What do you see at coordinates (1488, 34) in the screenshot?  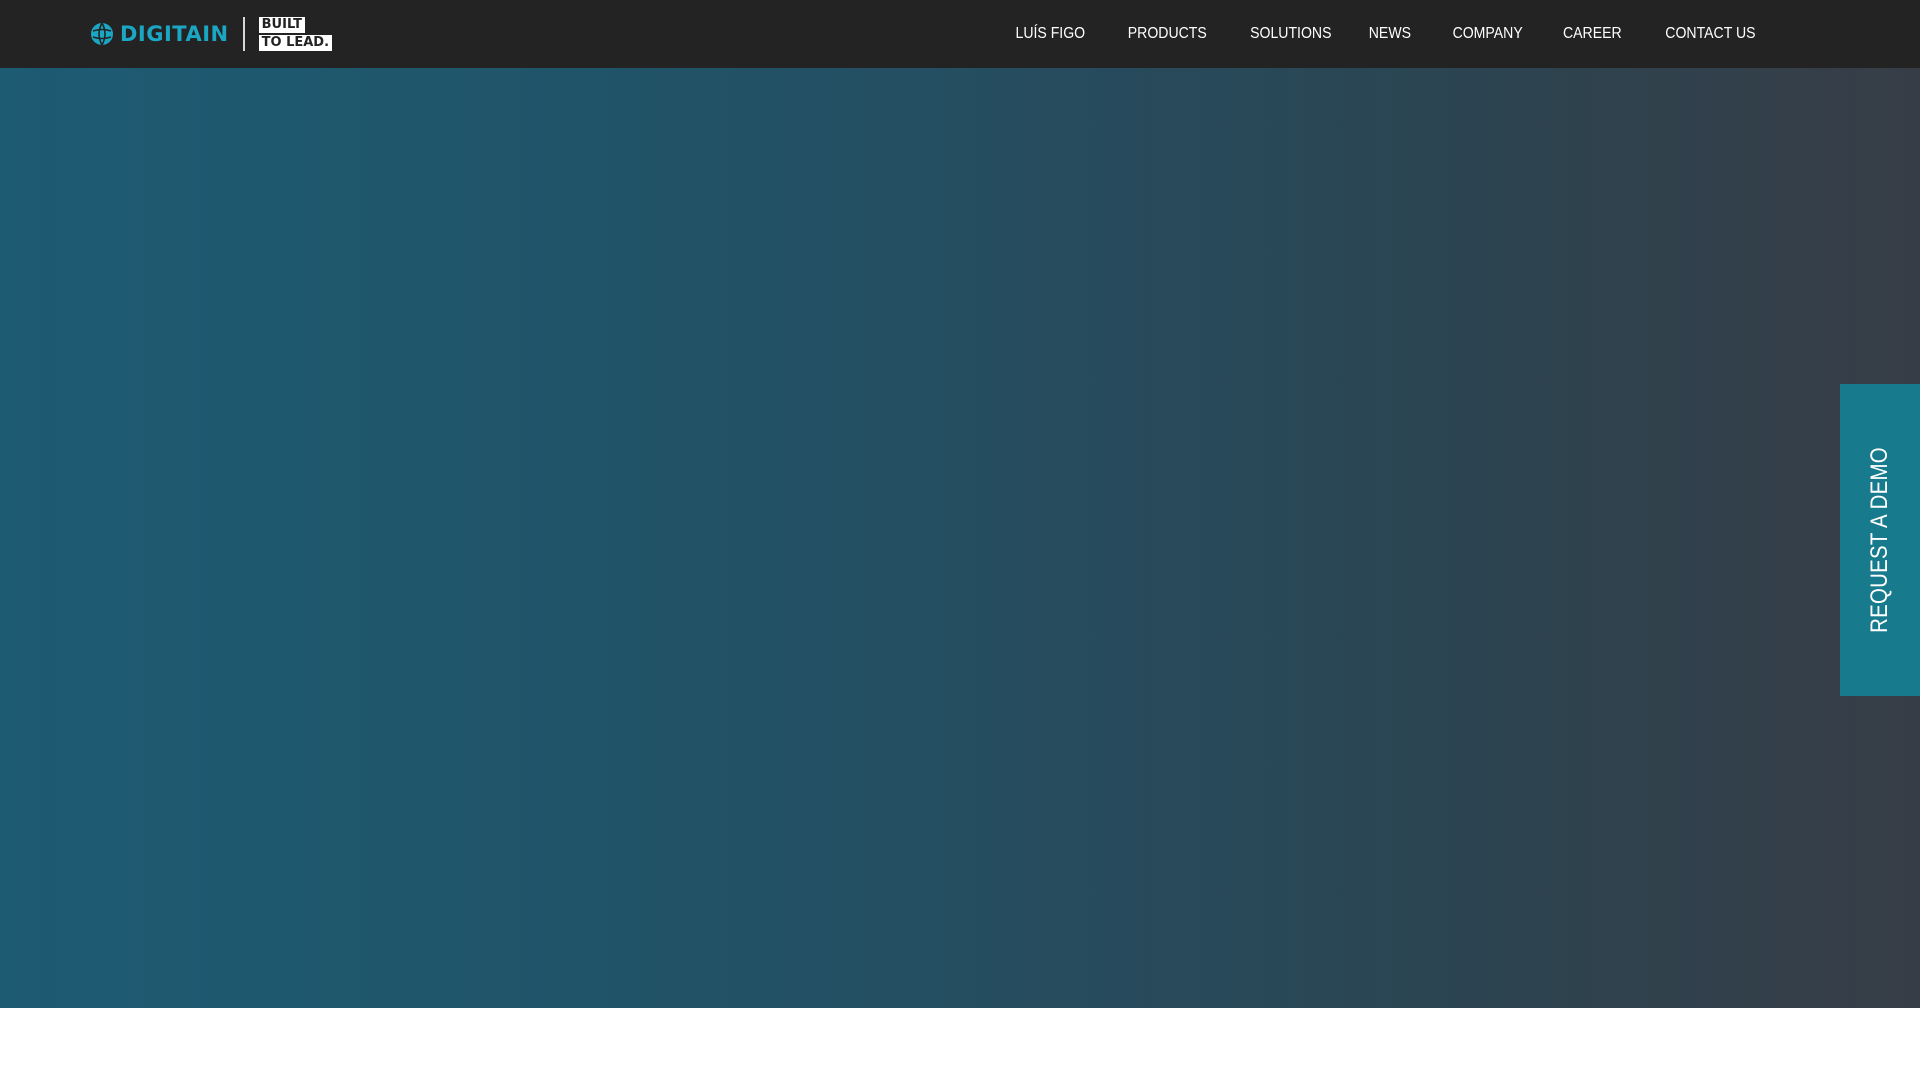 I see `nav-item-company: COMPANY` at bounding box center [1488, 34].